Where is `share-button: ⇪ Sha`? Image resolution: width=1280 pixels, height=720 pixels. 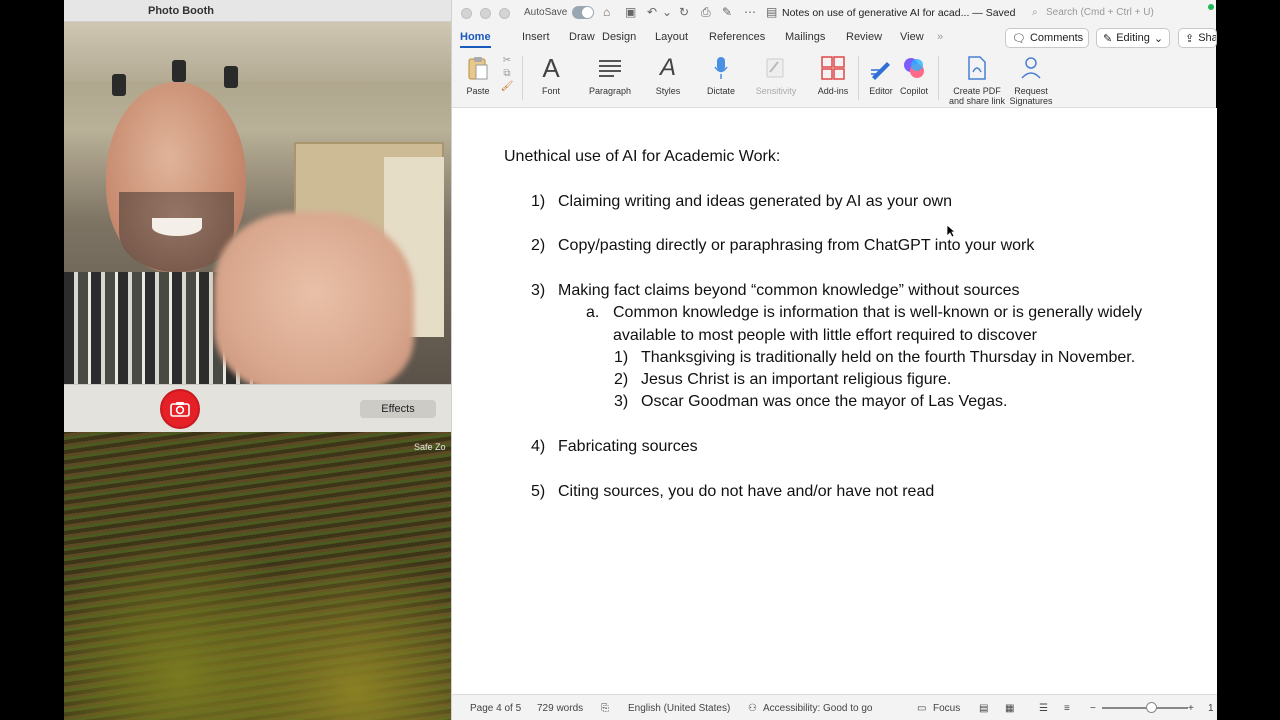 share-button: ⇪ Sha is located at coordinates (1197, 38).